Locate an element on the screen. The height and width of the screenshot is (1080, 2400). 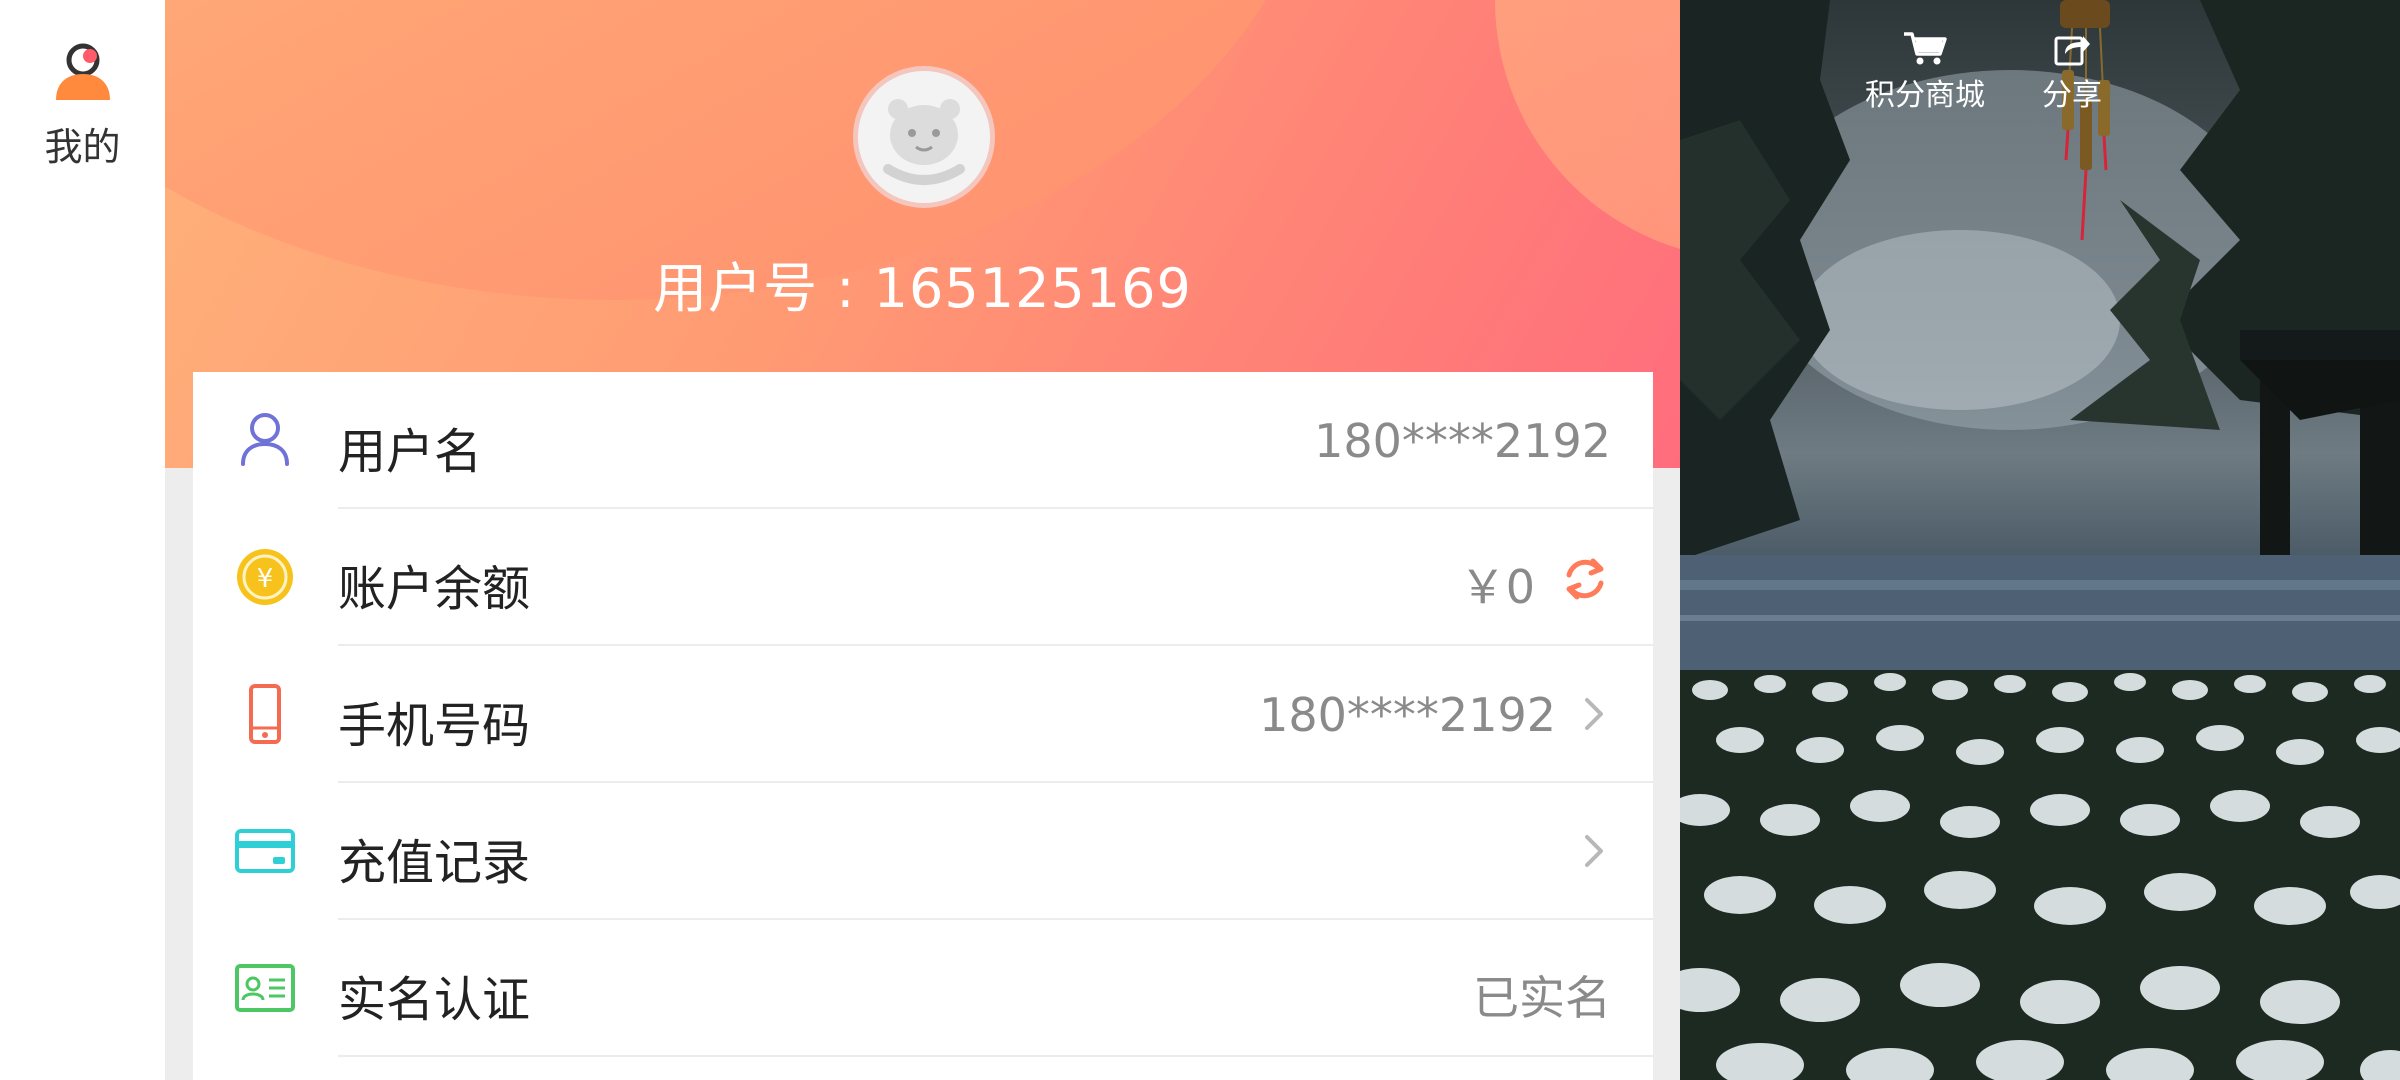
row-recharge-label: 充值记录 is located at coordinates (434, 863).